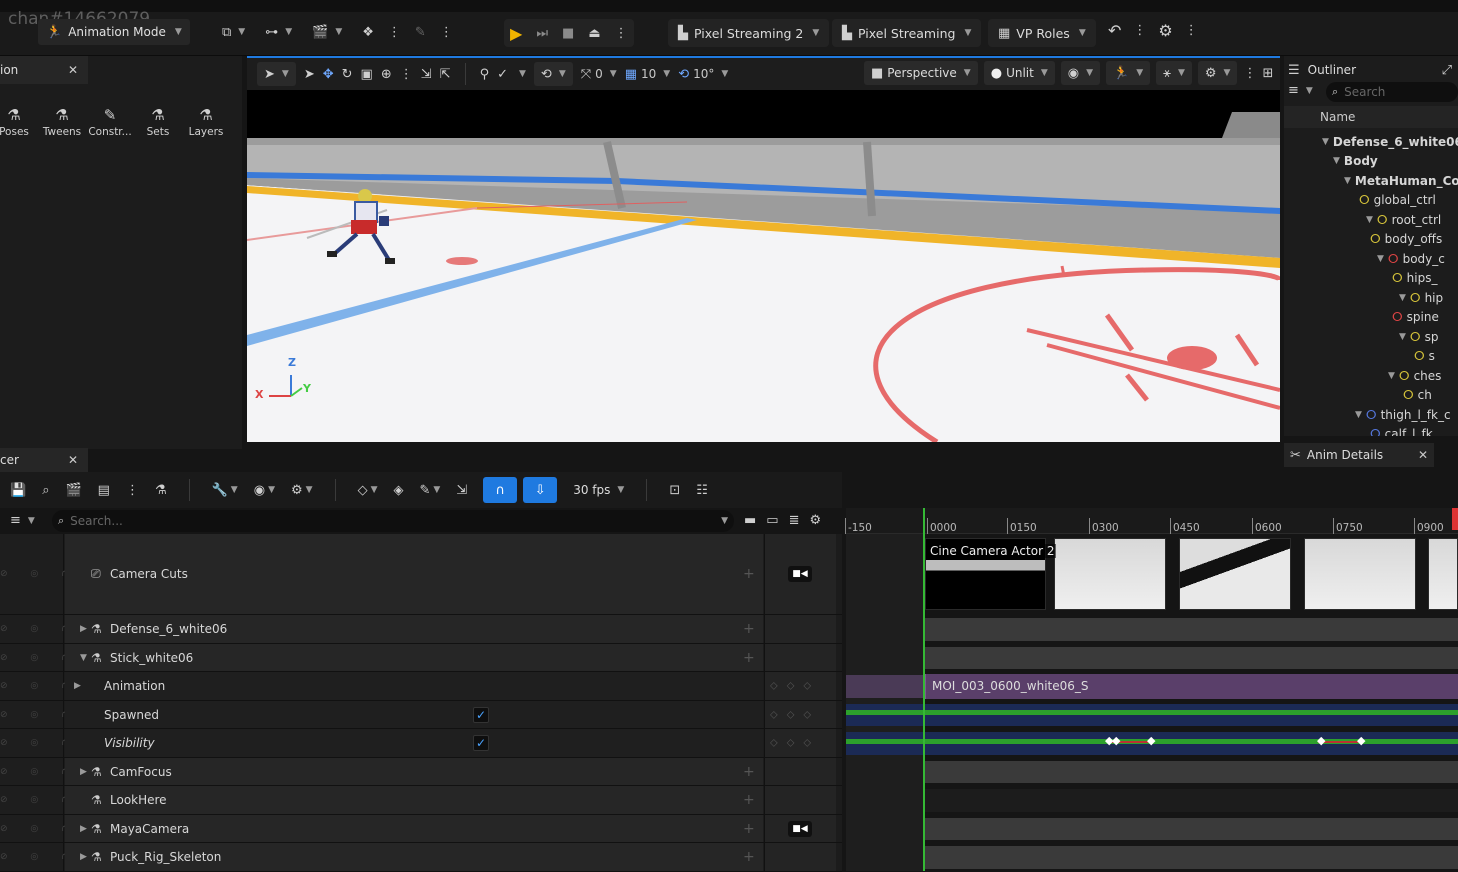 This screenshot has width=1458, height=872. I want to click on track-filter: ≡ ▼, so click(22, 520).